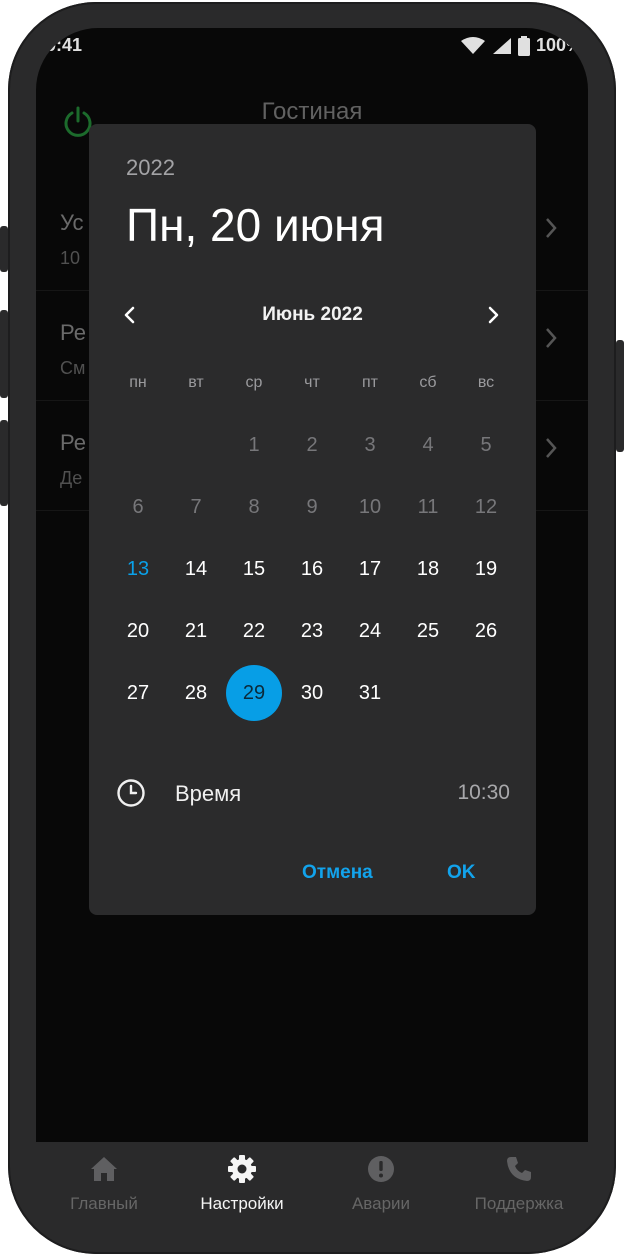 This screenshot has height=1258, width=624. What do you see at coordinates (523, 45) in the screenshot?
I see `battery-icon` at bounding box center [523, 45].